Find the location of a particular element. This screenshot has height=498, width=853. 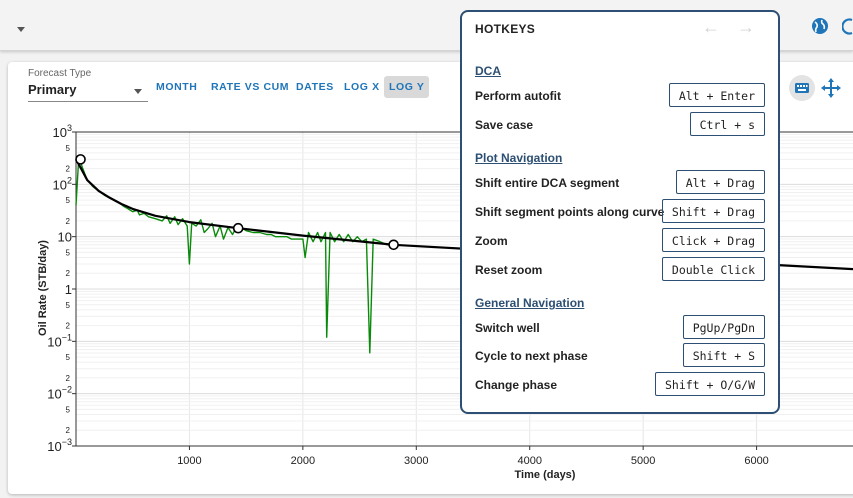

x-tick-label: 3000 is located at coordinates (416, 461).